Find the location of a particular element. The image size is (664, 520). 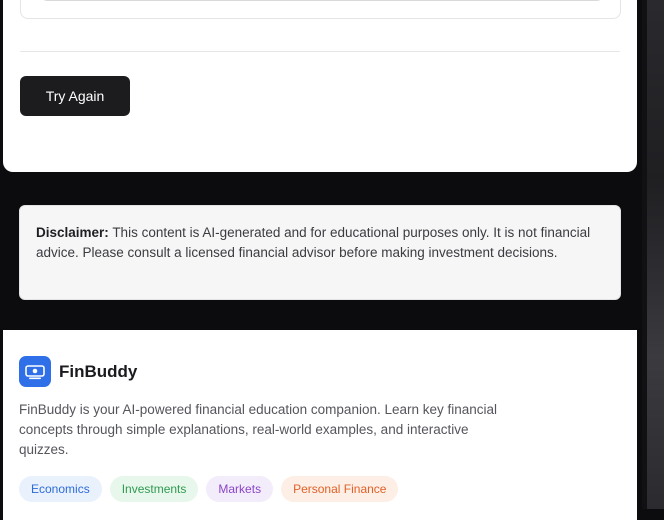

answer-box is located at coordinates (320, 9).